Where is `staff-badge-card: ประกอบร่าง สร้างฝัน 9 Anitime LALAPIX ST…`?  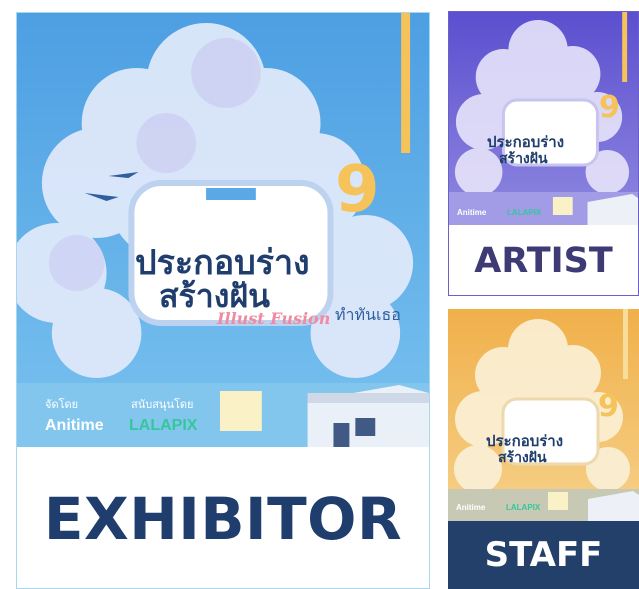
staff-badge-card: ประกอบร่าง สร้างฝัน 9 Anitime LALAPIX ST… is located at coordinates (543, 449).